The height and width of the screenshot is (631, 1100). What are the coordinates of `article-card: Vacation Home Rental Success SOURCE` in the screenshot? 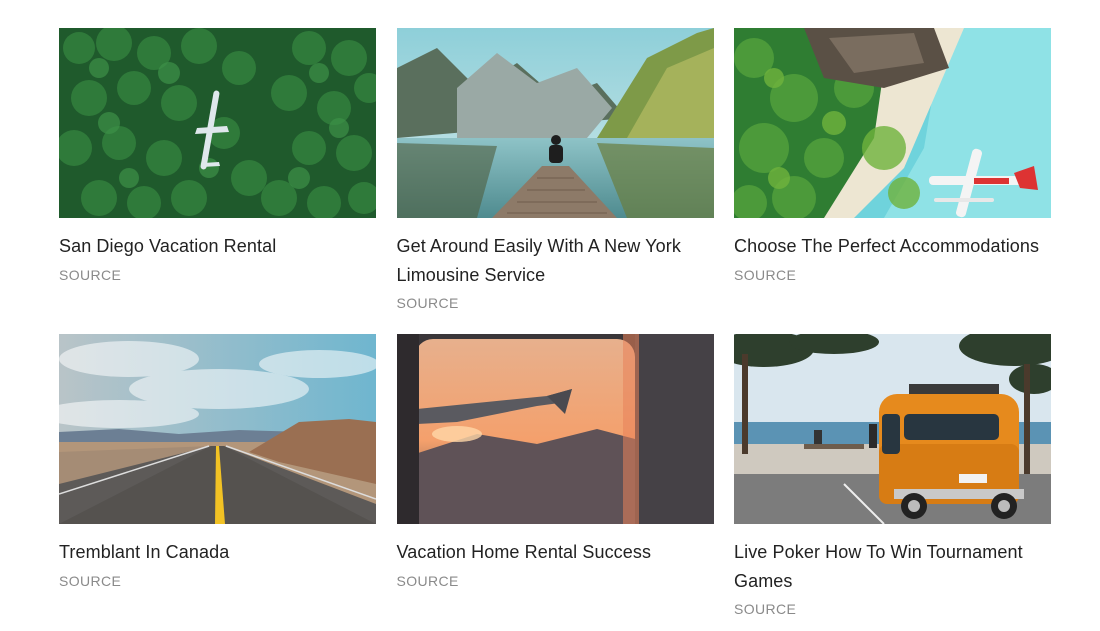 It's located at (555, 475).